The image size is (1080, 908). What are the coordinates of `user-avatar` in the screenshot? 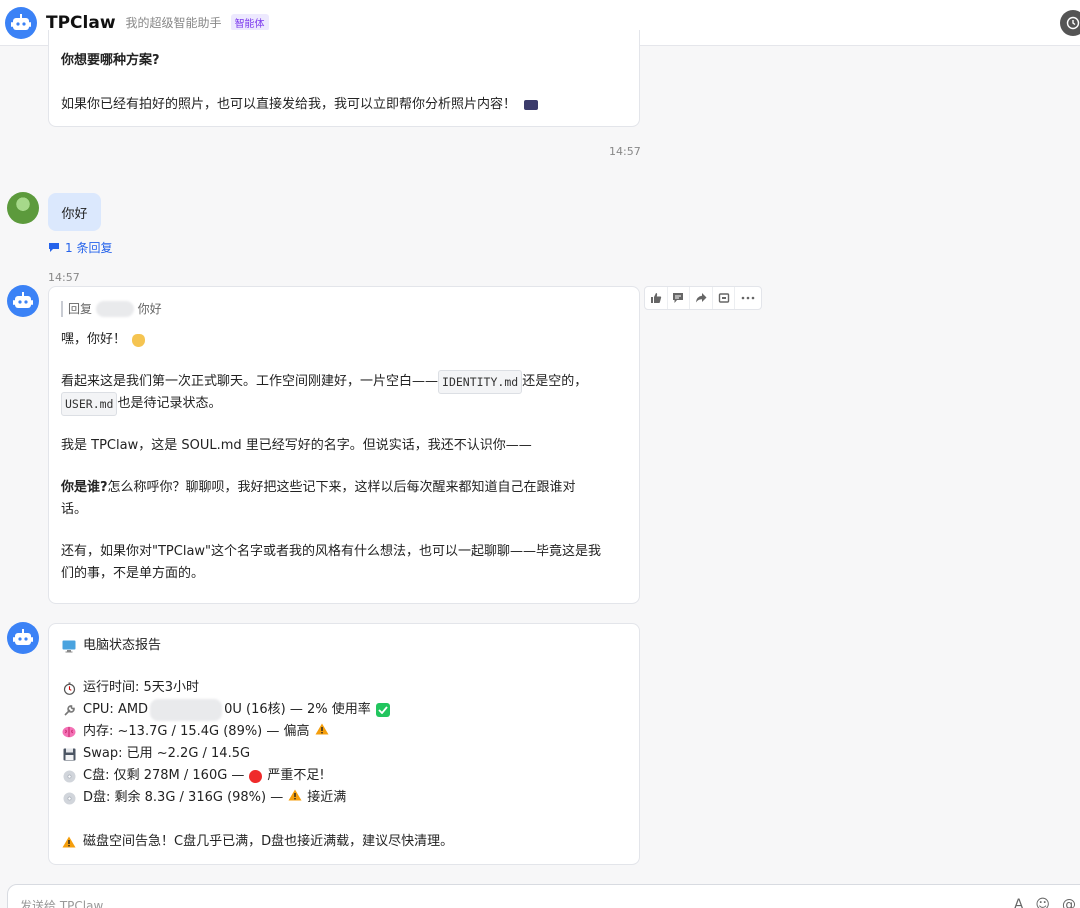 It's located at (23, 208).